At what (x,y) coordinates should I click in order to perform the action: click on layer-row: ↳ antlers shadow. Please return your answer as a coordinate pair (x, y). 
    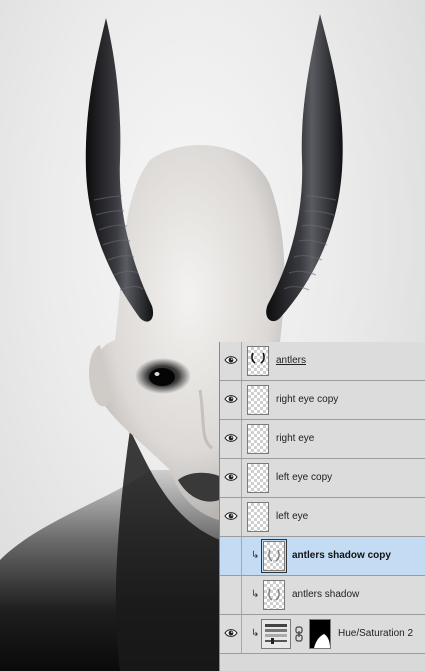
    Looking at the image, I should click on (322, 595).